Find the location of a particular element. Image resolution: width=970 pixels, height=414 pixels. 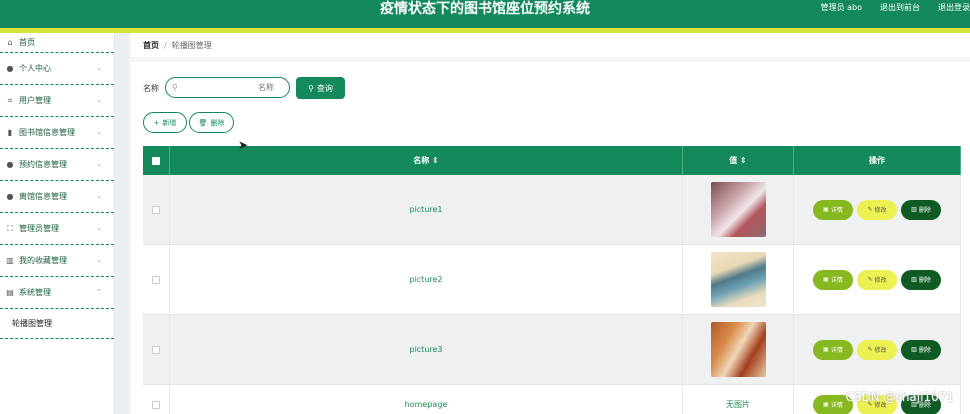

bar-chart-icon: ▮ is located at coordinates (10, 132).